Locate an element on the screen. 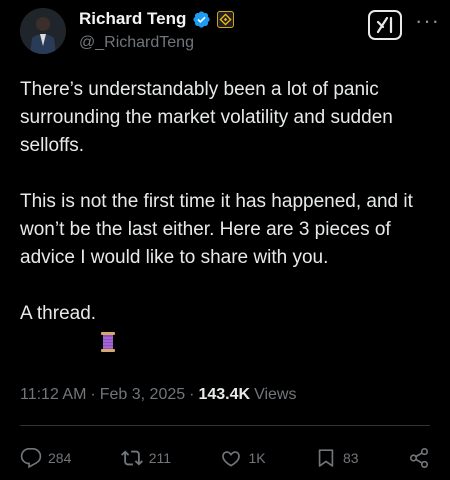 This screenshot has width=450, height=480. verified-badge-icon is located at coordinates (201, 19).